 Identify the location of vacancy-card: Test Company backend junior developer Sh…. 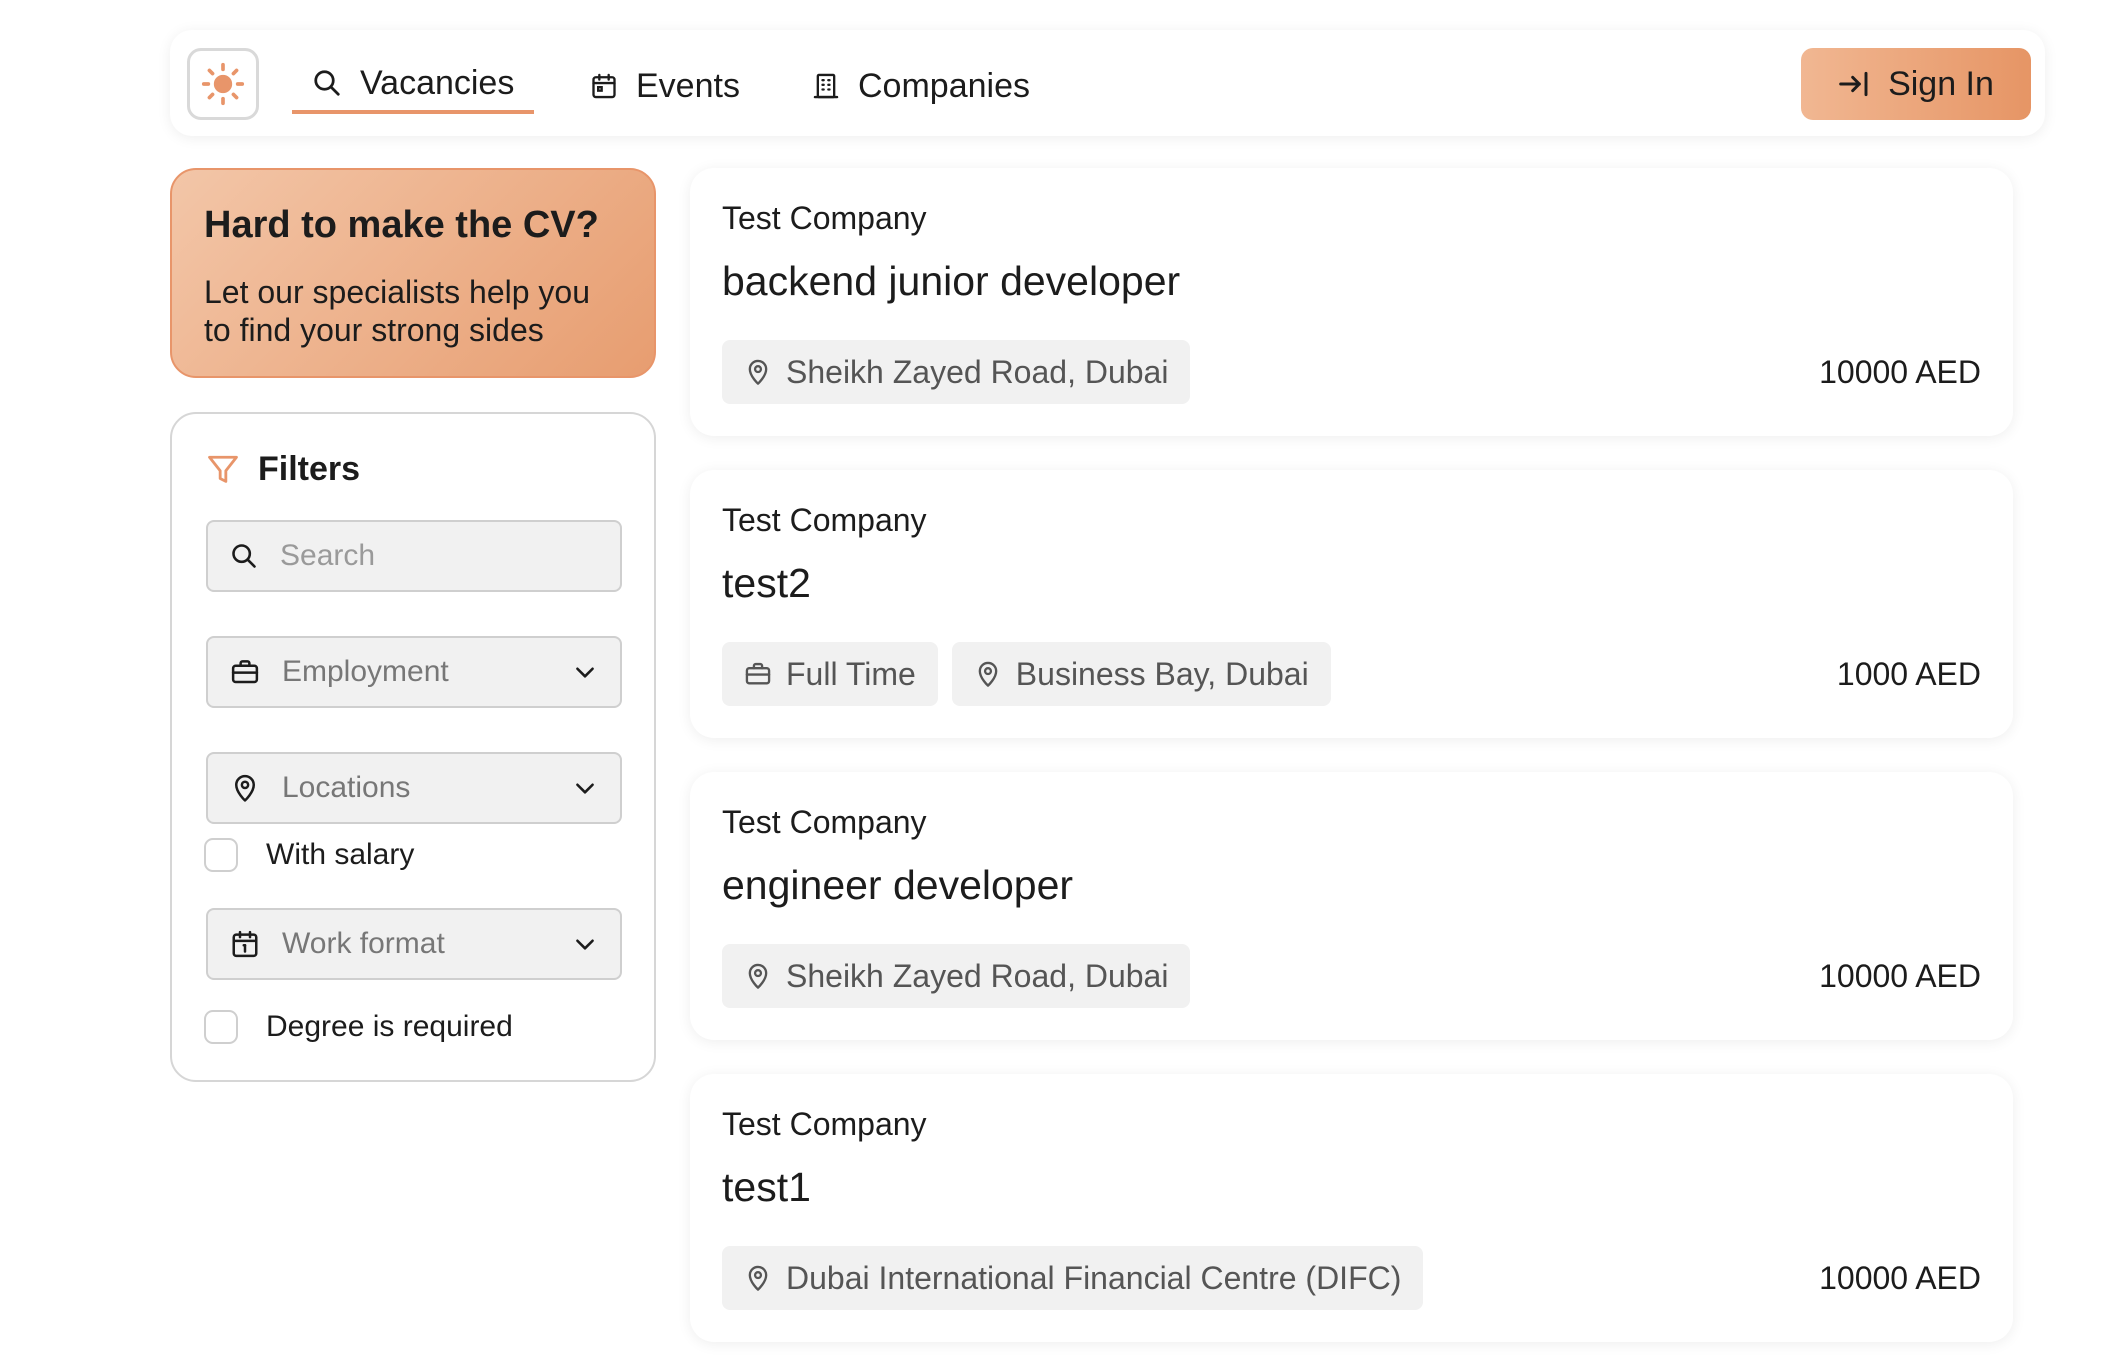
(1351, 302).